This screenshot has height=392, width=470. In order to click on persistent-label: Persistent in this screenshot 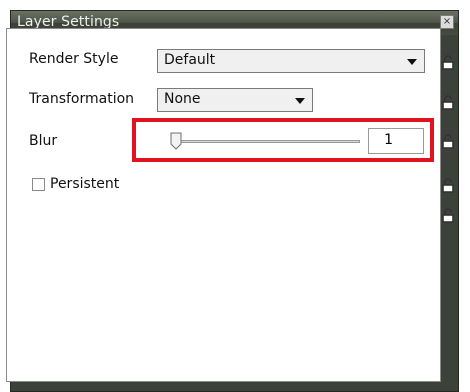, I will do `click(85, 184)`.